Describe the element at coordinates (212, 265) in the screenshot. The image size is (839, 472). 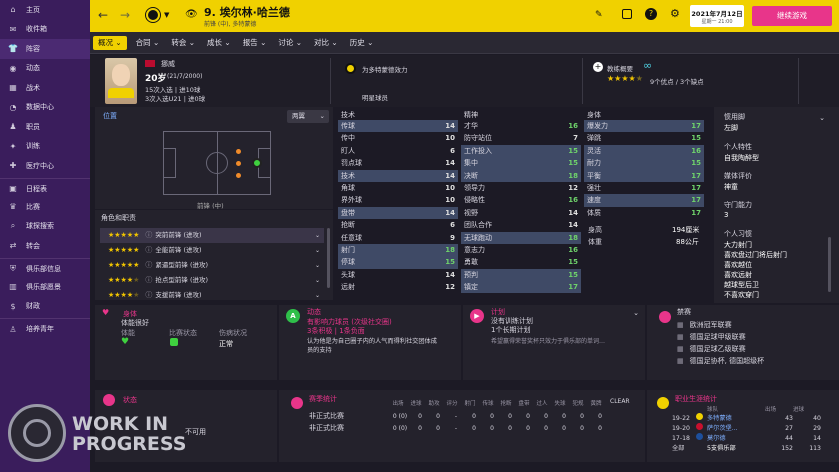
I see `role-row: ★★★★★ ⓘ 紧逼型前锋 (进攻) ⌄` at that location.